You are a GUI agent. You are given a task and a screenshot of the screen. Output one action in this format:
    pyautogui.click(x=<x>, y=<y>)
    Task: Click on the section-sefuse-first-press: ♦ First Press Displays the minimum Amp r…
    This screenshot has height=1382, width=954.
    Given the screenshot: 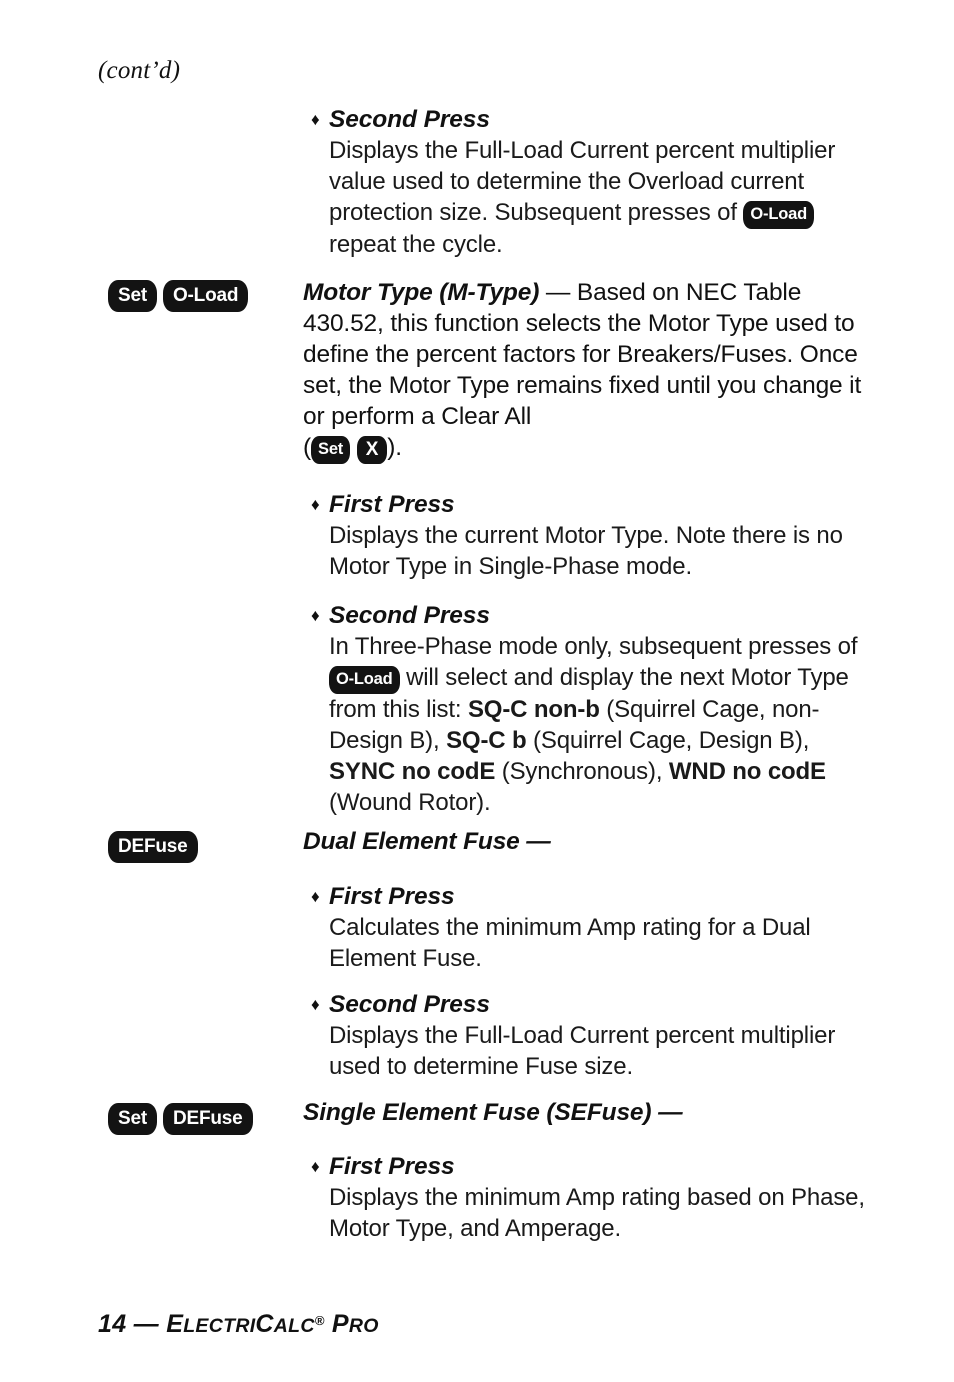 What is the action you would take?
    pyautogui.click(x=585, y=1197)
    